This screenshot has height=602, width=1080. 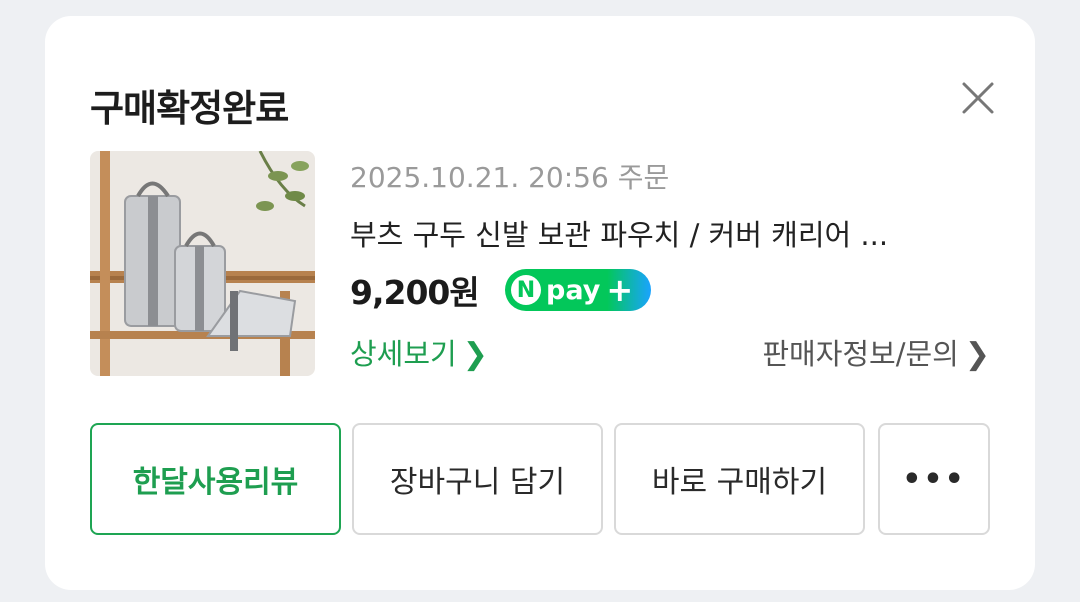 I want to click on add-to-cart-button: 장바구니 담기, so click(x=477, y=479).